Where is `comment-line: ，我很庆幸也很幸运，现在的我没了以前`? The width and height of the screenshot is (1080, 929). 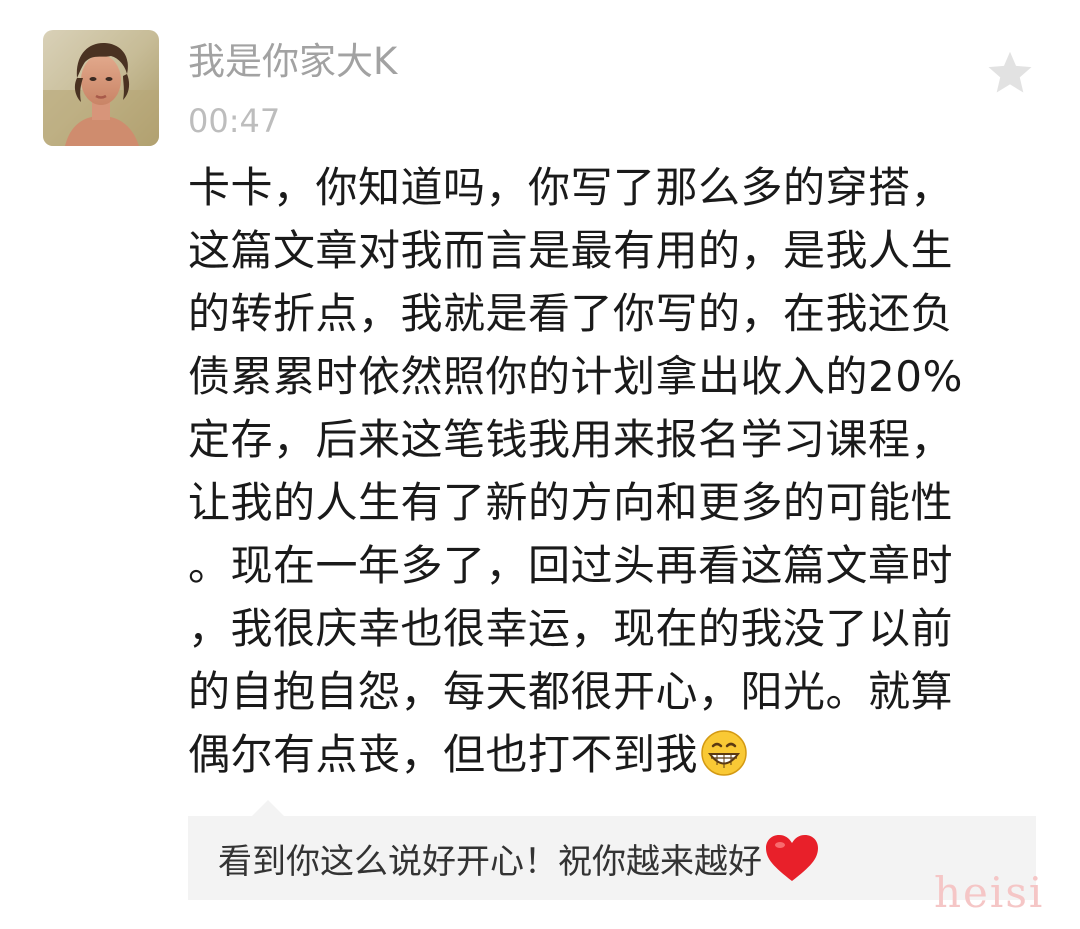
comment-line: ，我很庆幸也很幸运，现在的我没了以前 is located at coordinates (571, 628).